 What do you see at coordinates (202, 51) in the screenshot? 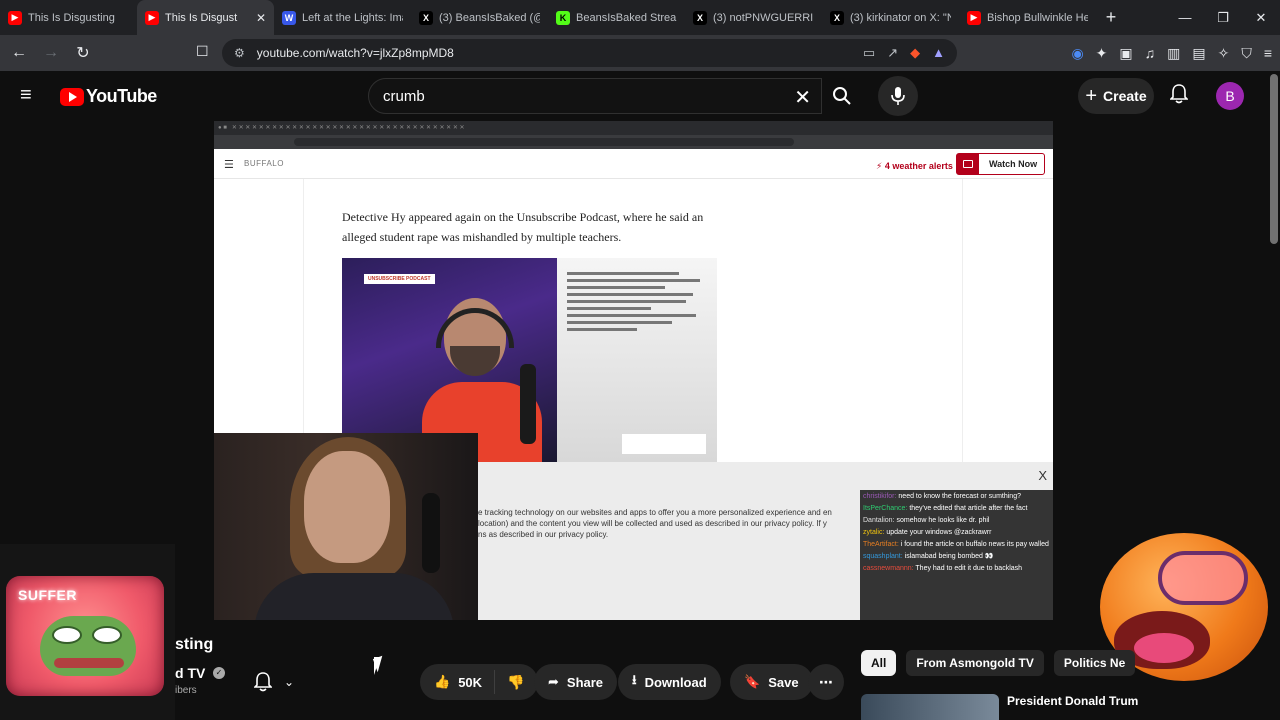
I see `bookmark-icon: ☐` at bounding box center [202, 51].